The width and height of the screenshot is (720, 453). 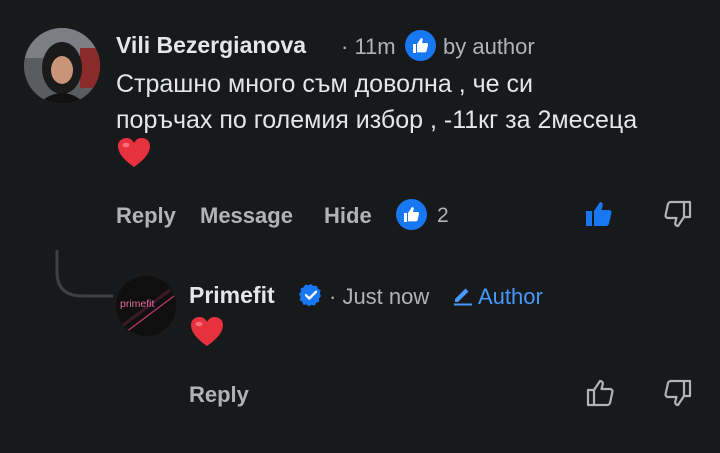 I want to click on primefit-avatar: primefit, so click(x=146, y=306).